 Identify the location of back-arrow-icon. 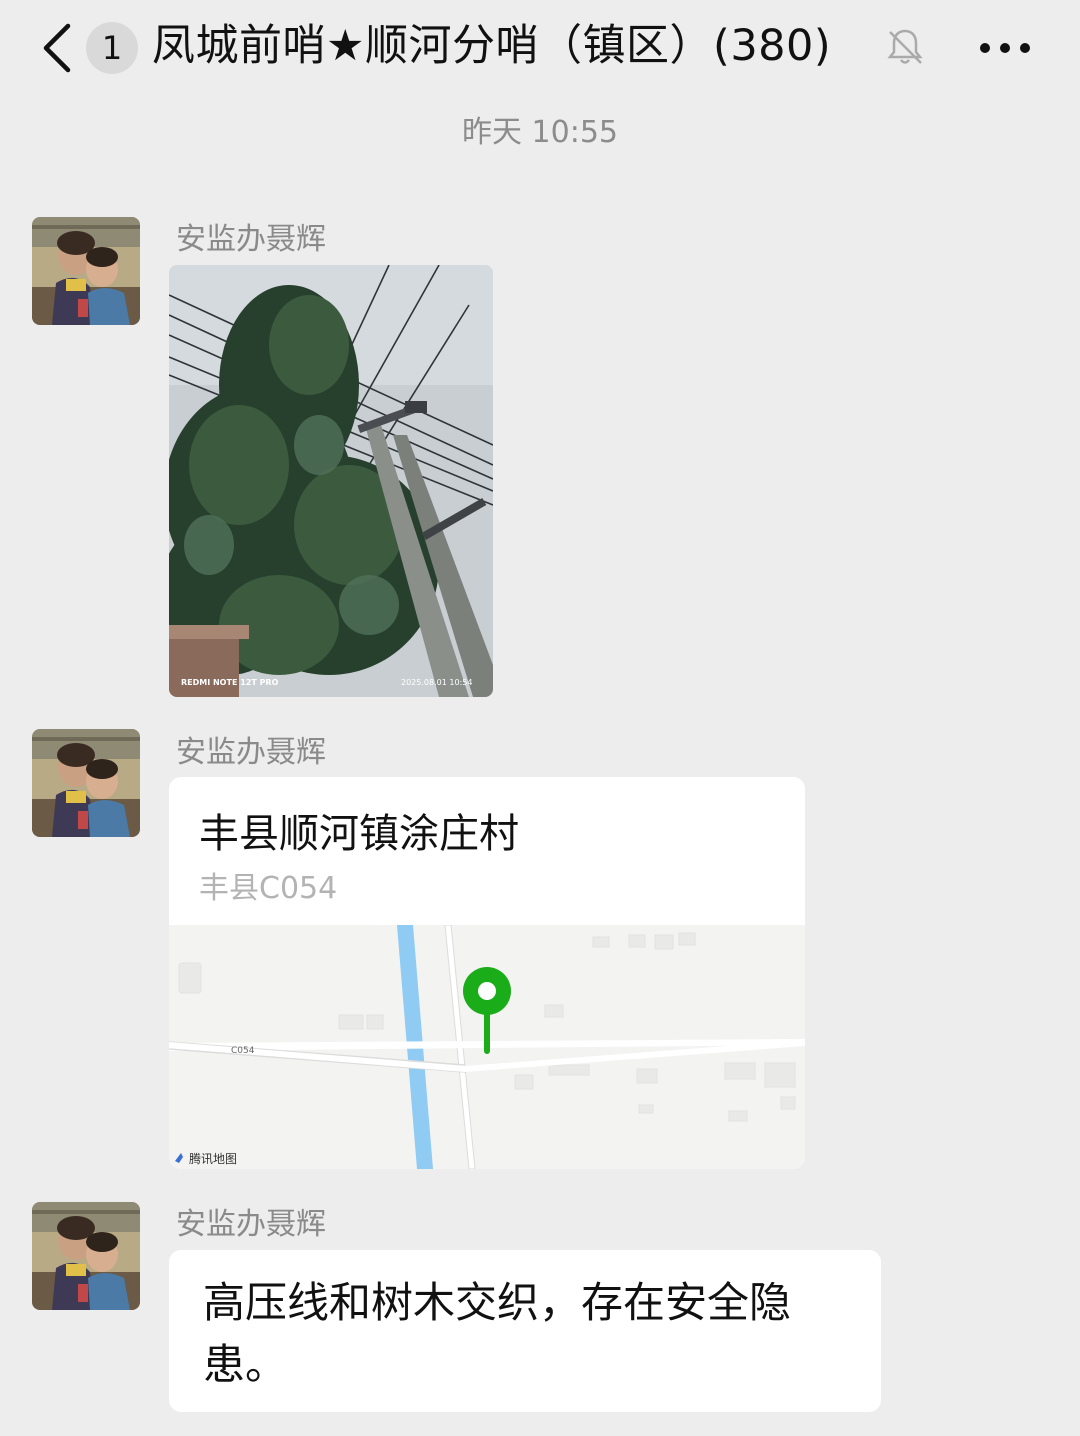
(58, 48).